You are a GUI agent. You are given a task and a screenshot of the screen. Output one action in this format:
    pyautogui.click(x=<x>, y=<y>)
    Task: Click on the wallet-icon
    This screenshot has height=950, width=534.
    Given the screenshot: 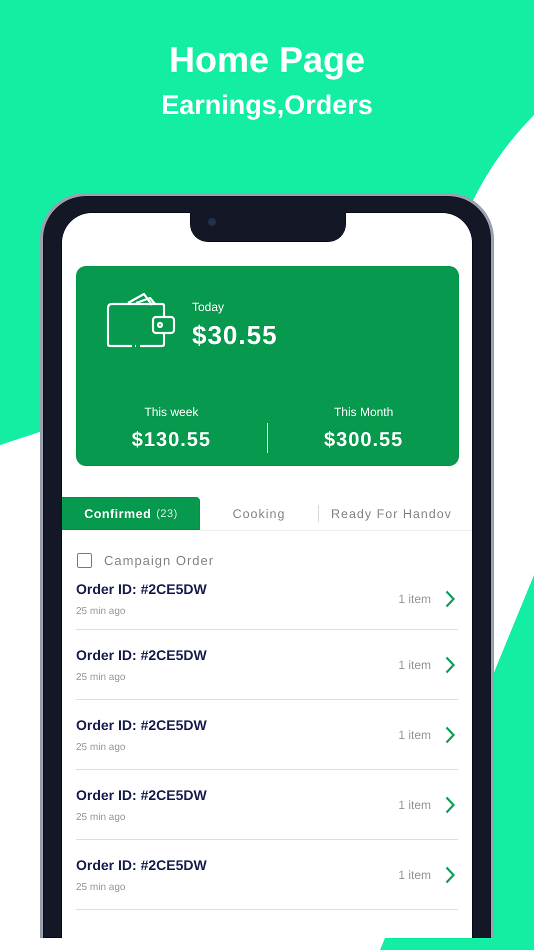 What is the action you would take?
    pyautogui.click(x=141, y=320)
    